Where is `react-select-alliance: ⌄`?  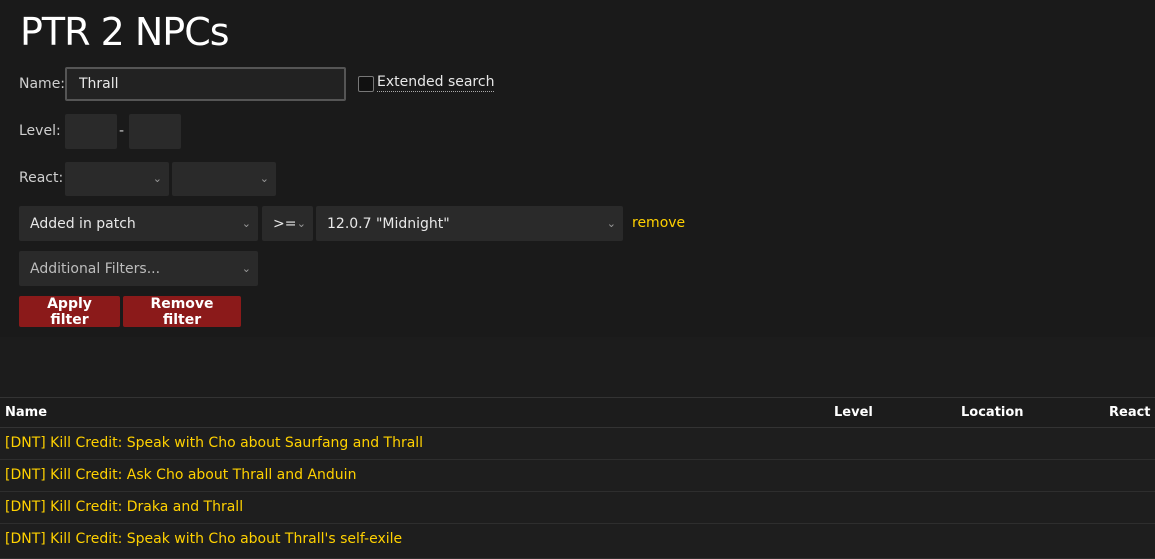
react-select-alliance: ⌄ is located at coordinates (117, 179).